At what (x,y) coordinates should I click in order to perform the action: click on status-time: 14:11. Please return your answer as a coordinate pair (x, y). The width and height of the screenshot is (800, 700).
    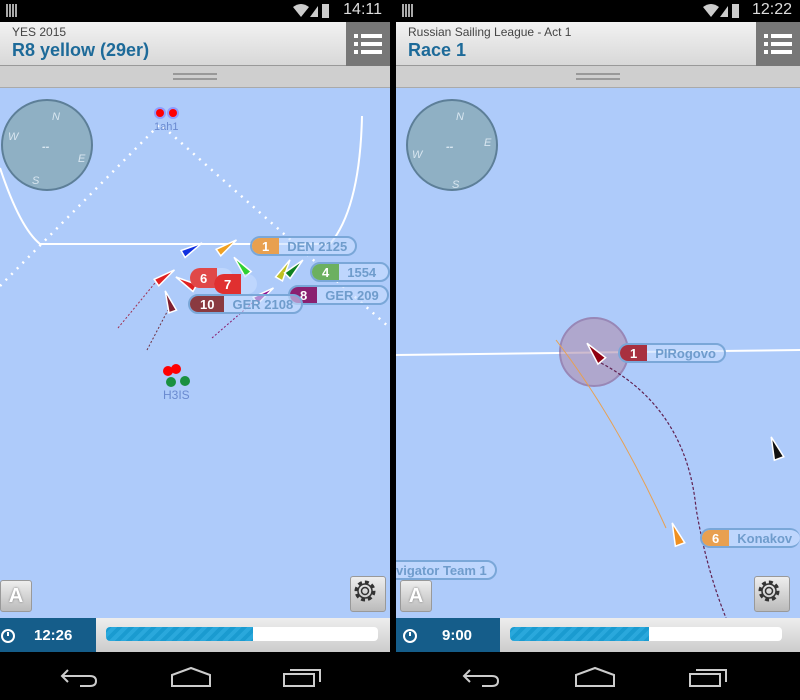
    Looking at the image, I should click on (362, 9).